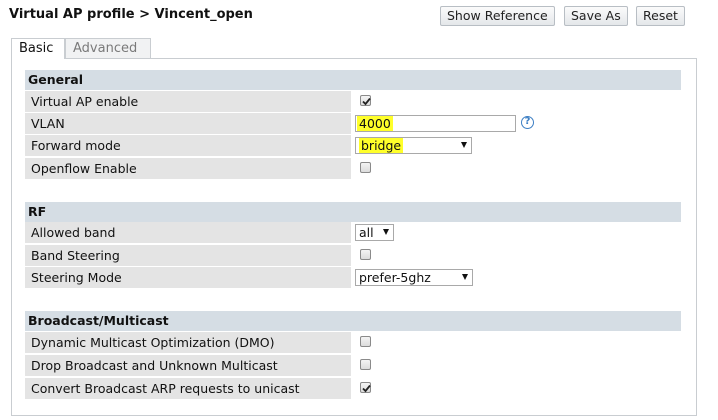 Image resolution: width=718 pixels, height=420 pixels. I want to click on steering-mode-value: prefer-5ghz, so click(395, 277).